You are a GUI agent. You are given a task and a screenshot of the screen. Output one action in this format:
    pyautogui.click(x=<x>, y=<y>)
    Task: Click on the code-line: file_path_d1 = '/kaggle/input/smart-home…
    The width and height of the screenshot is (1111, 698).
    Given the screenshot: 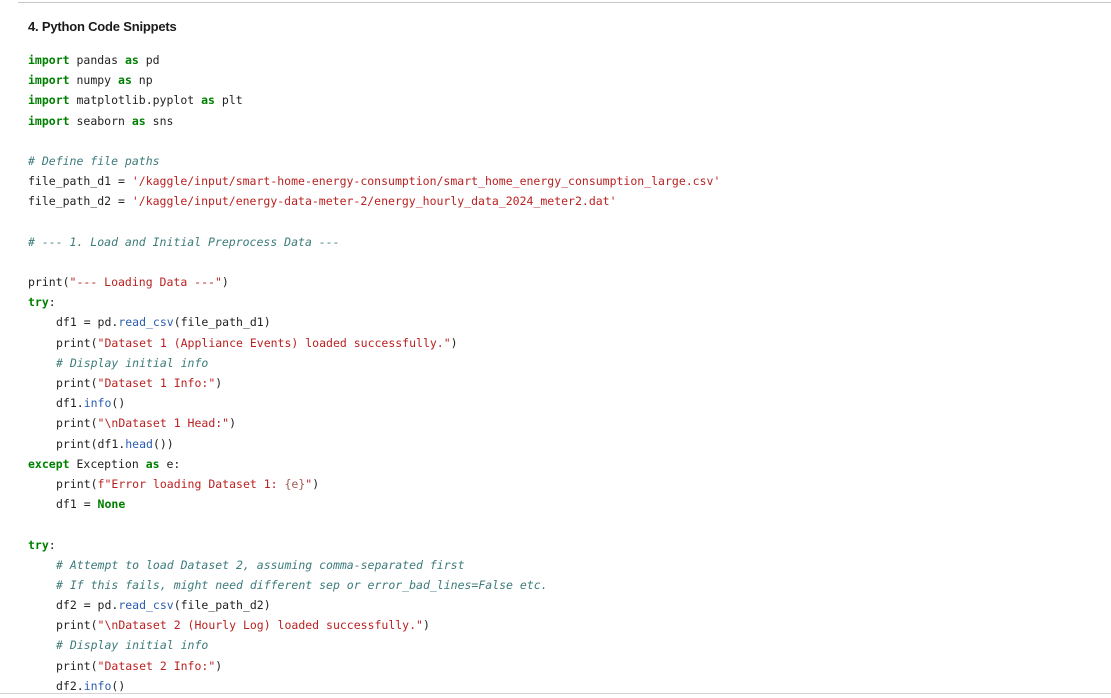 What is the action you would take?
    pyautogui.click(x=374, y=181)
    